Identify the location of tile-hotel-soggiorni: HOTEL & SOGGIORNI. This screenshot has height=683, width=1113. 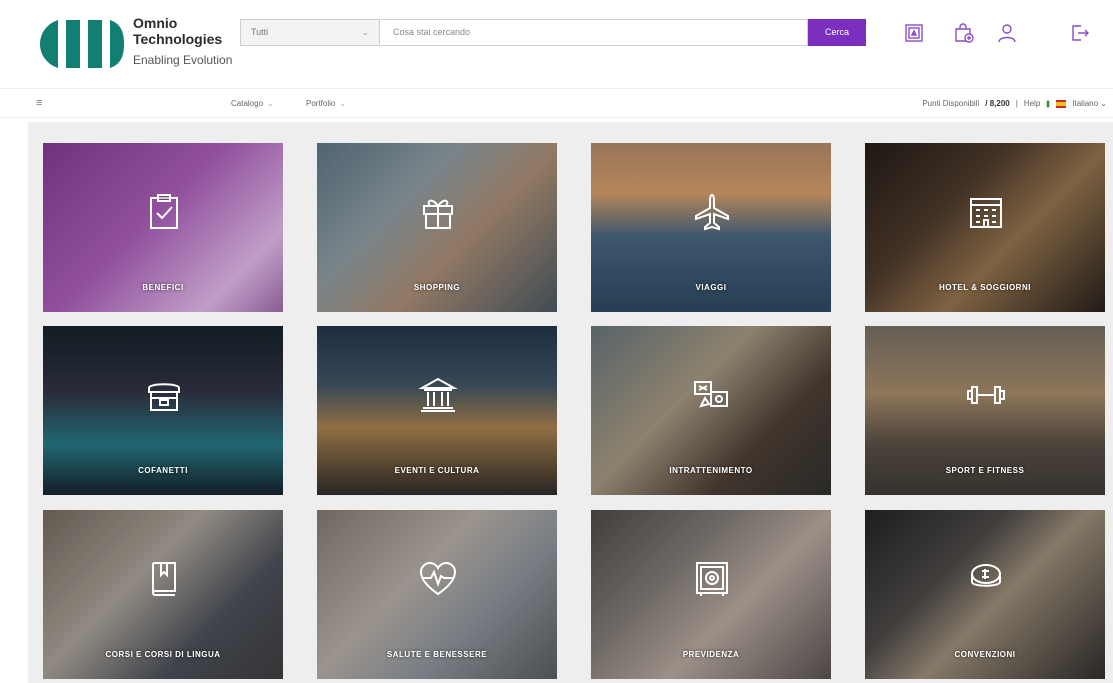
(985, 227).